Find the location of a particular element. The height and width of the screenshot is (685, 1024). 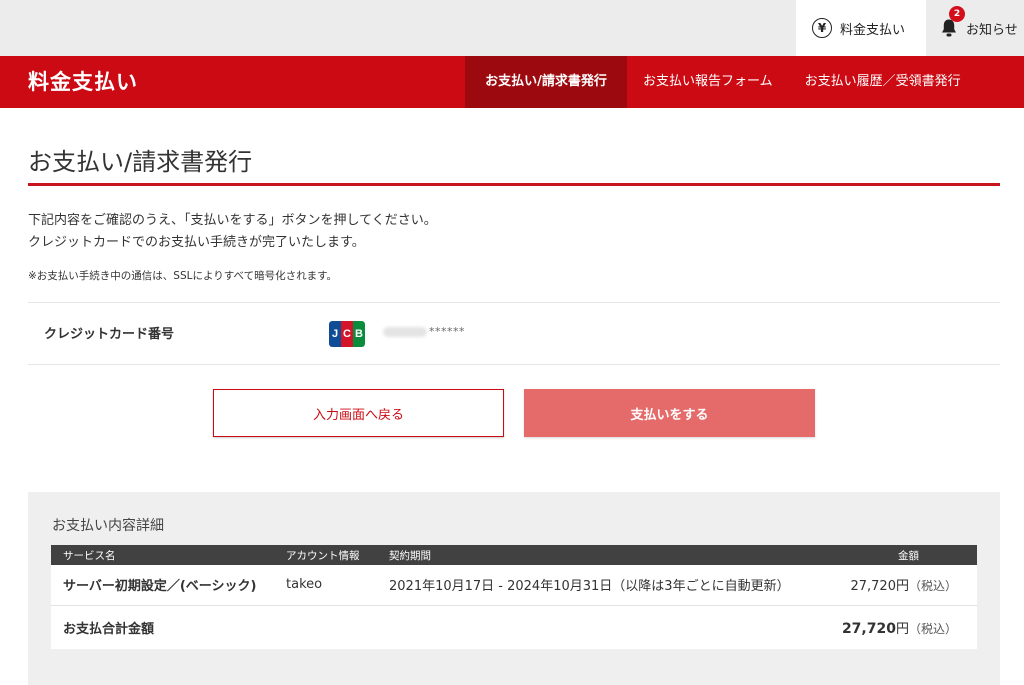

main-nav: お支払い/請求書発行 お支払い報告フォーム お支払い履歴／受領書発行 is located at coordinates (721, 82).